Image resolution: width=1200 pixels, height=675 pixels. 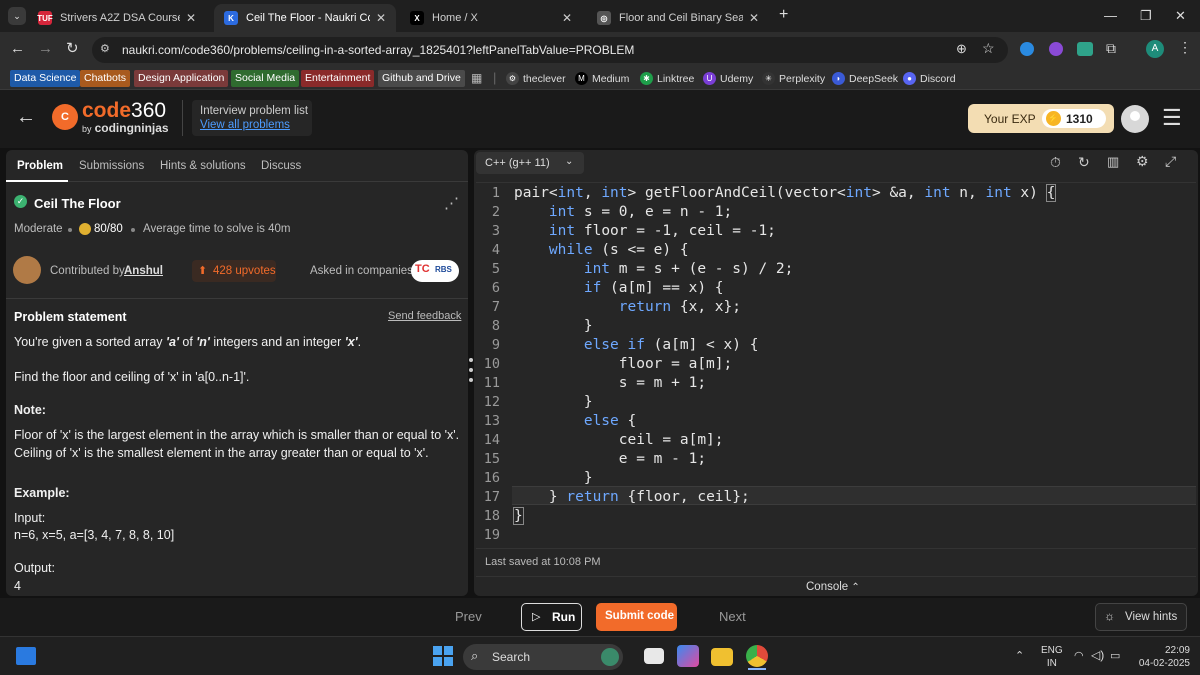 What do you see at coordinates (45, 78) in the screenshot?
I see `bookmark-folder: Data Science` at bounding box center [45, 78].